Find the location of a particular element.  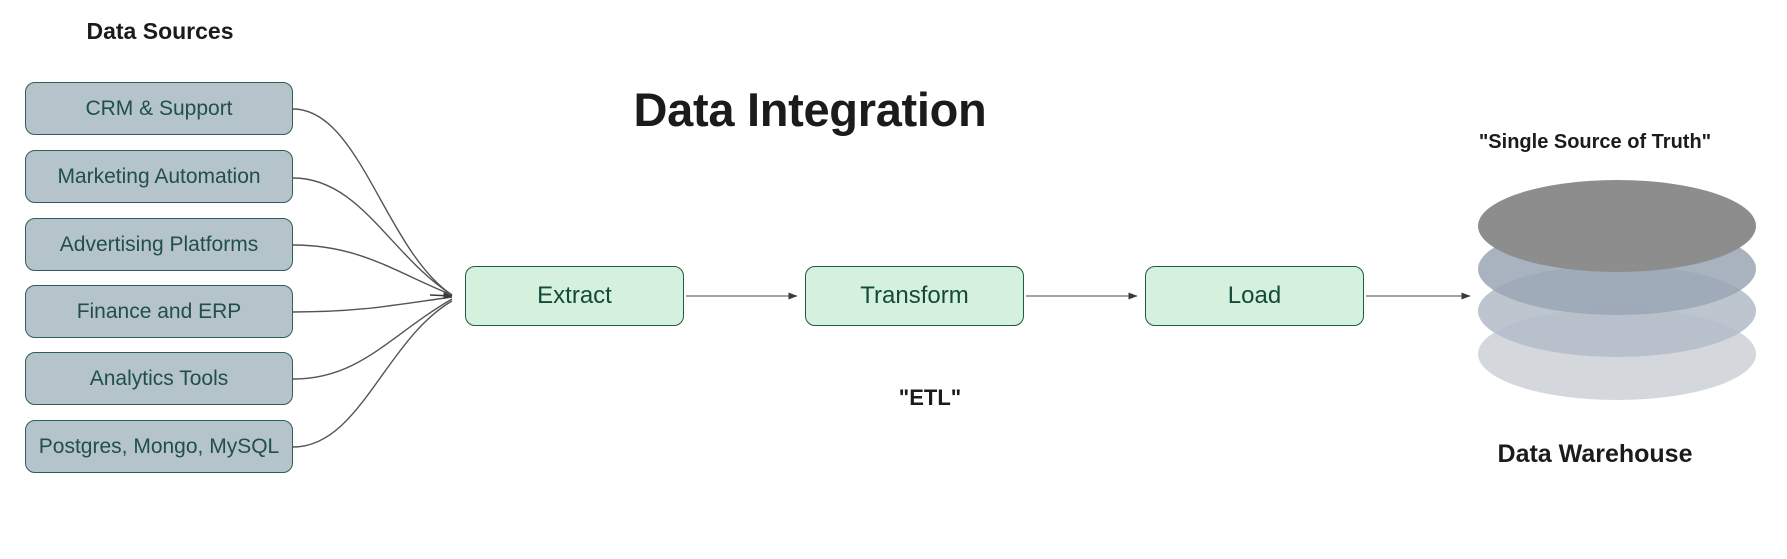

edge-sources-arrowhead is located at coordinates (441, 296).